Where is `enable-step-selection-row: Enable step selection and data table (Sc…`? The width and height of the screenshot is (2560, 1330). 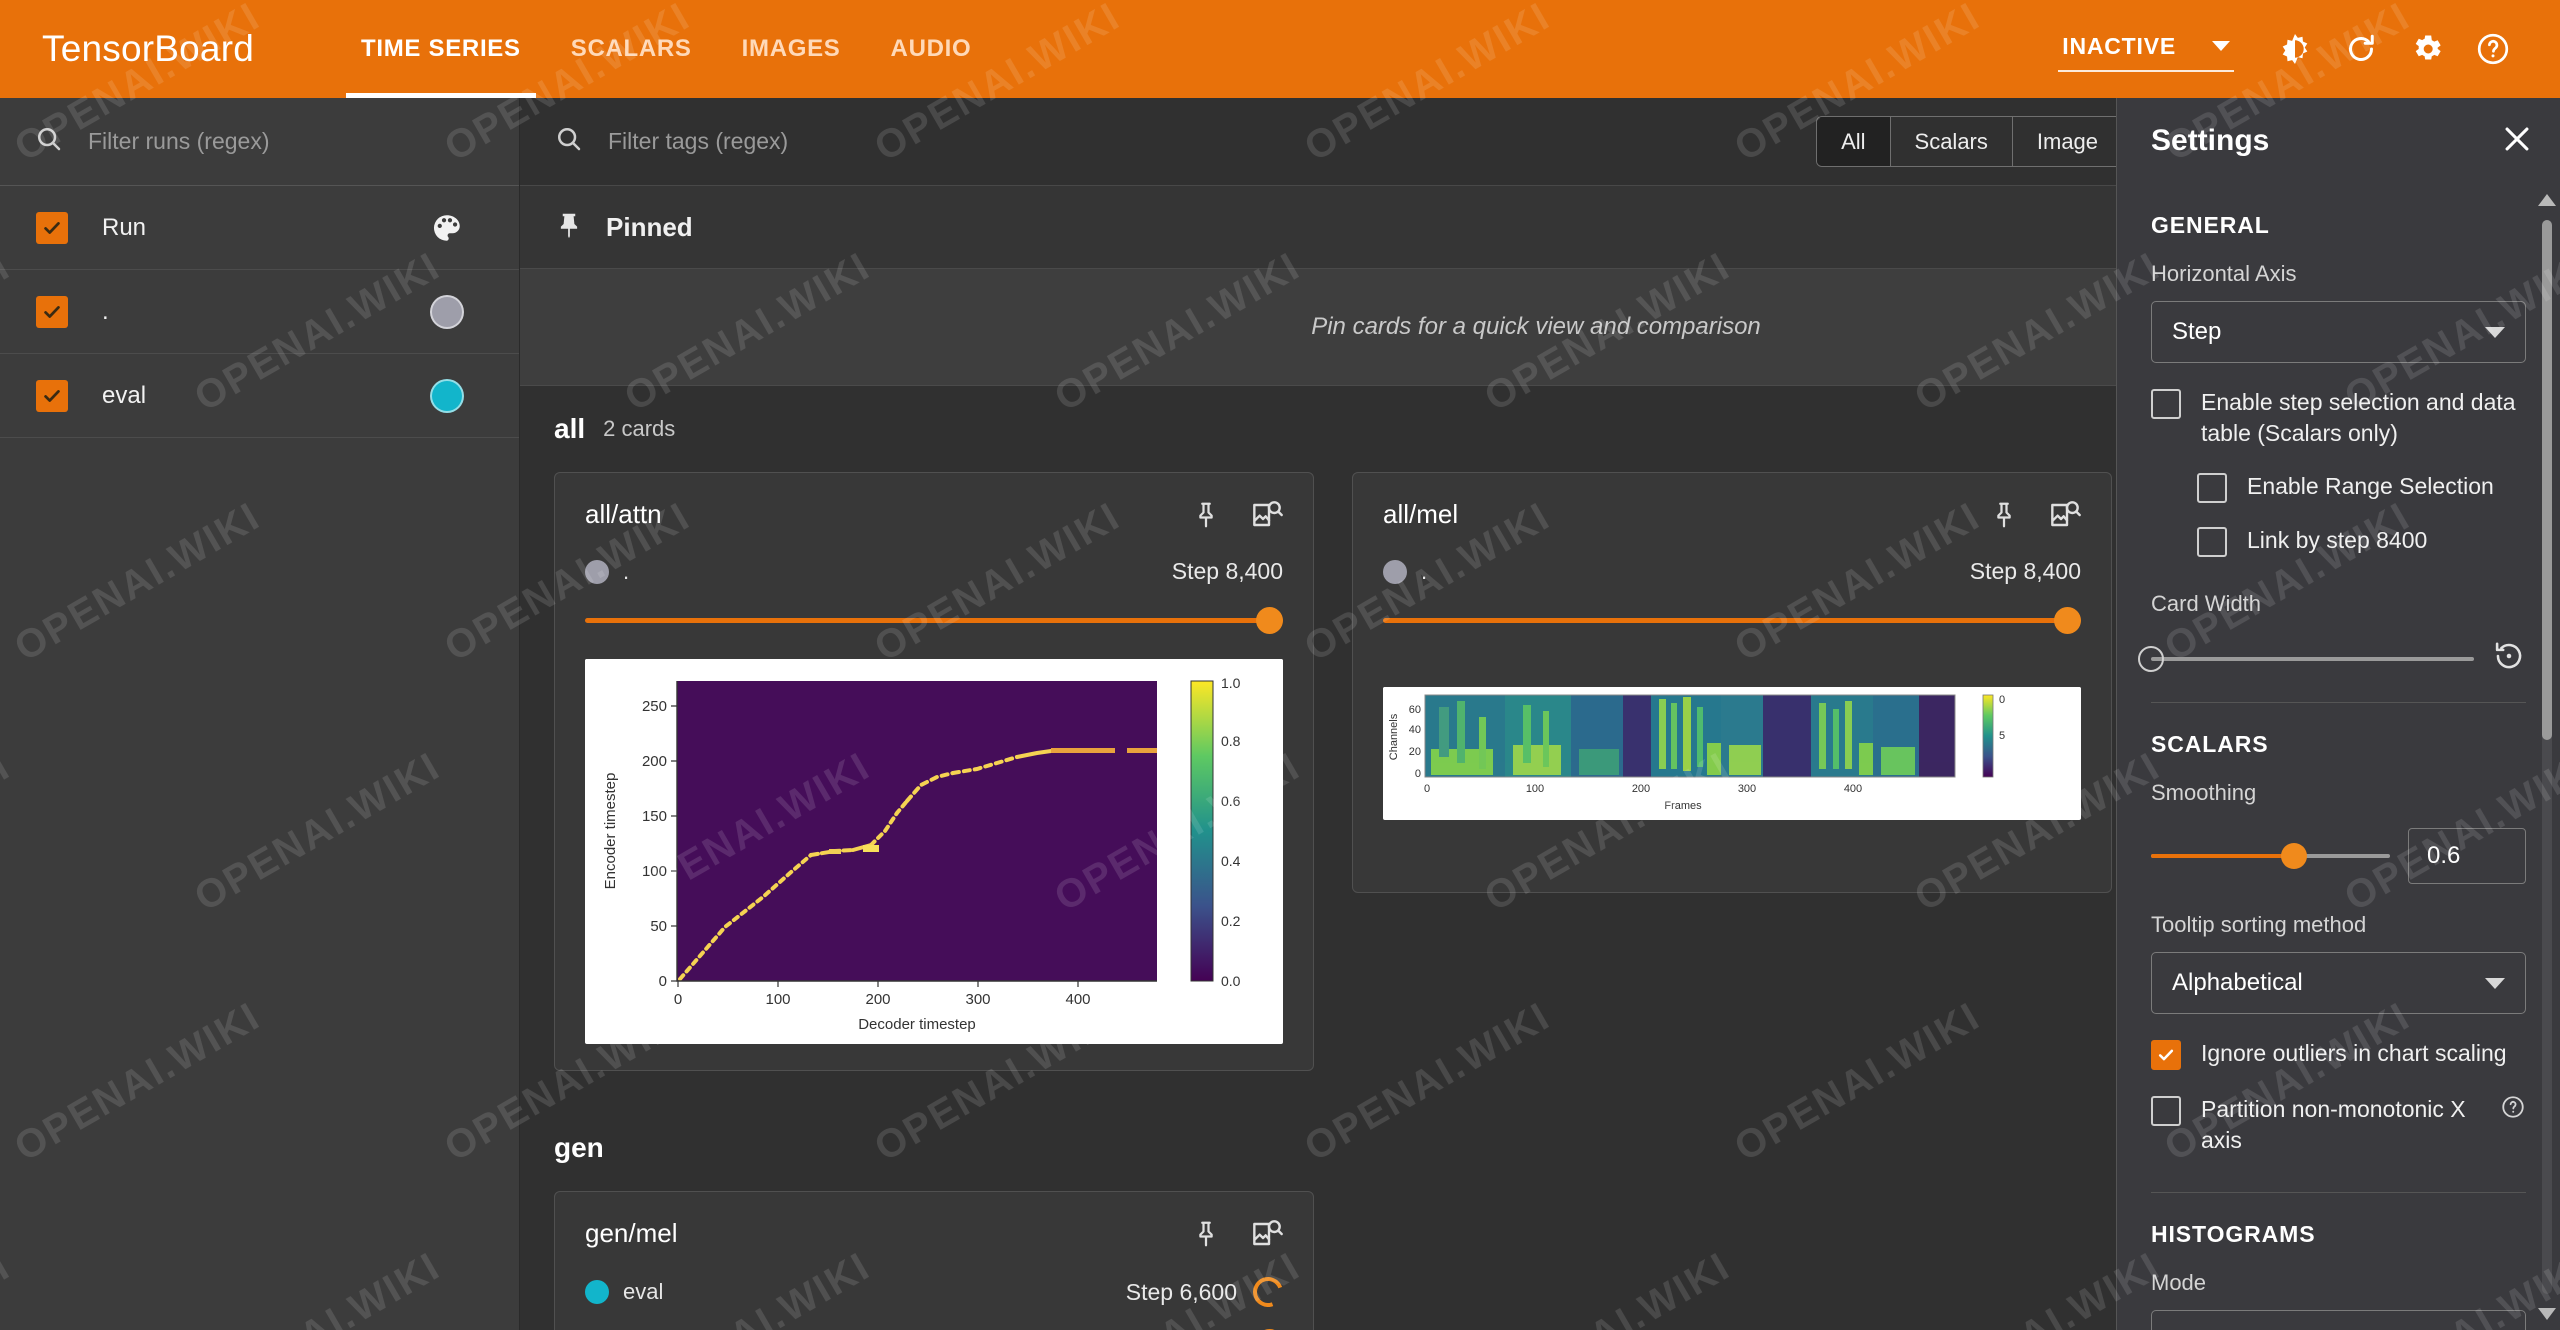
enable-step-selection-row: Enable step selection and data table (Sc… is located at coordinates (2338, 418).